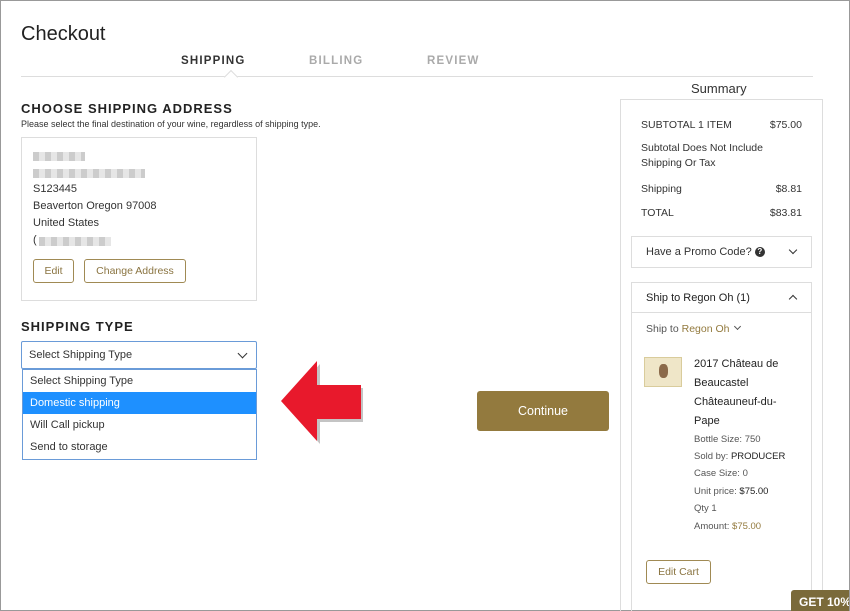 Image resolution: width=850 pixels, height=611 pixels. I want to click on address-code: S123445, so click(55, 189).